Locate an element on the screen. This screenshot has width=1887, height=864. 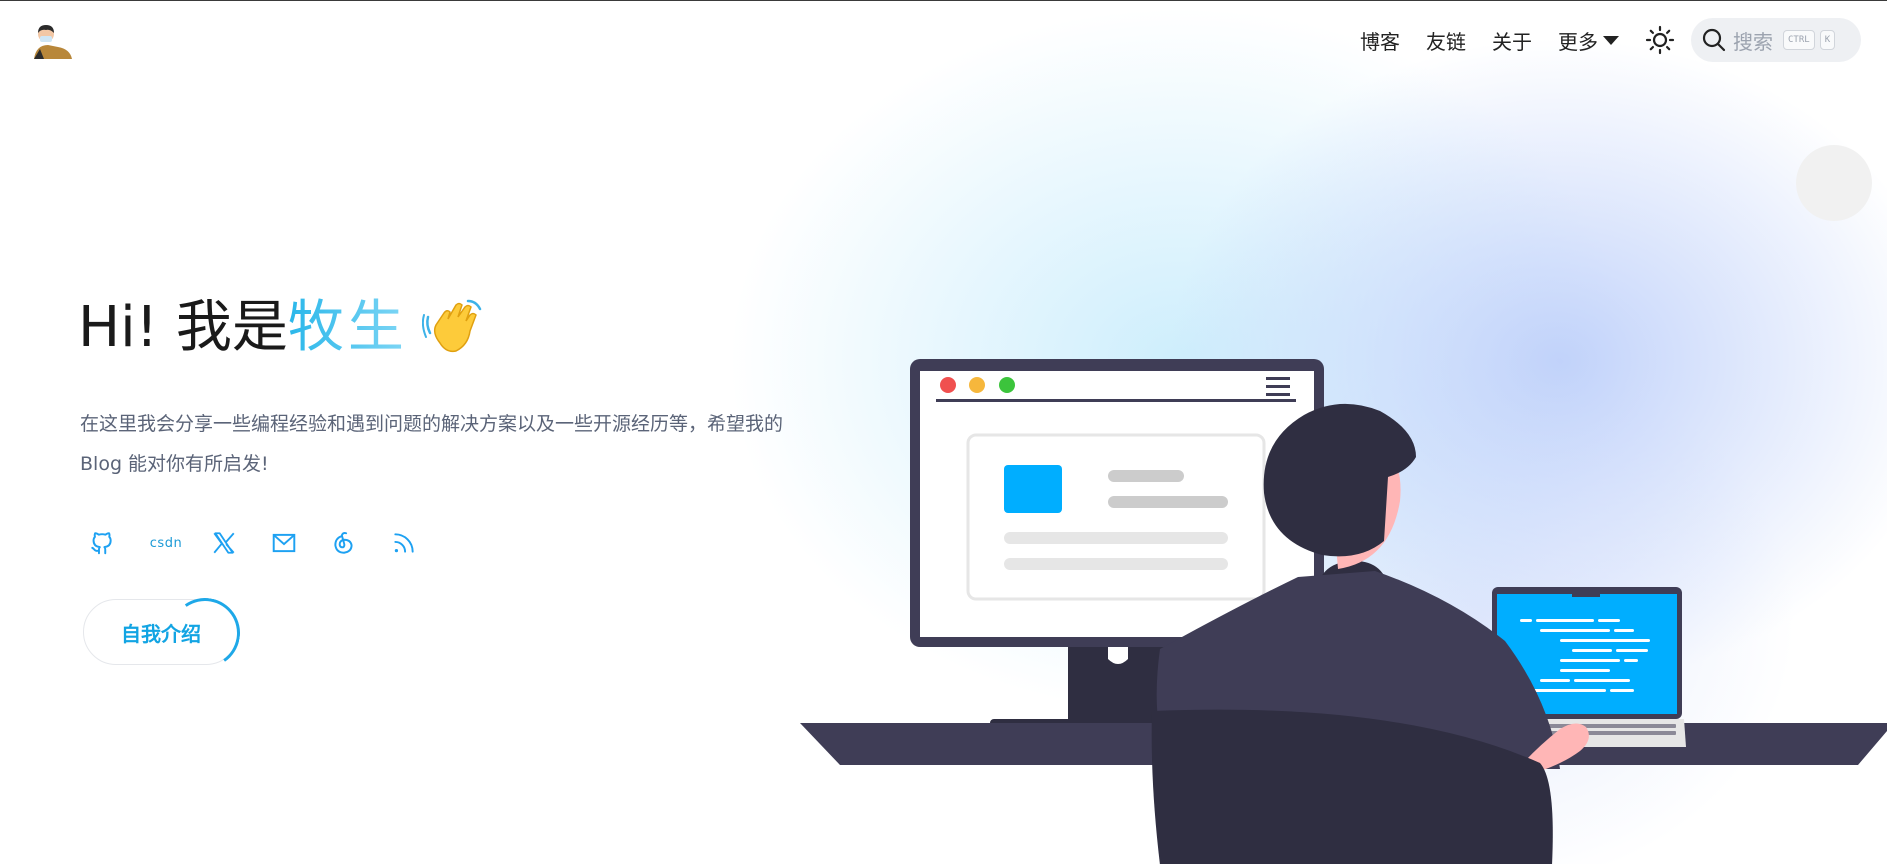
chair is located at coordinates (1352, 786).